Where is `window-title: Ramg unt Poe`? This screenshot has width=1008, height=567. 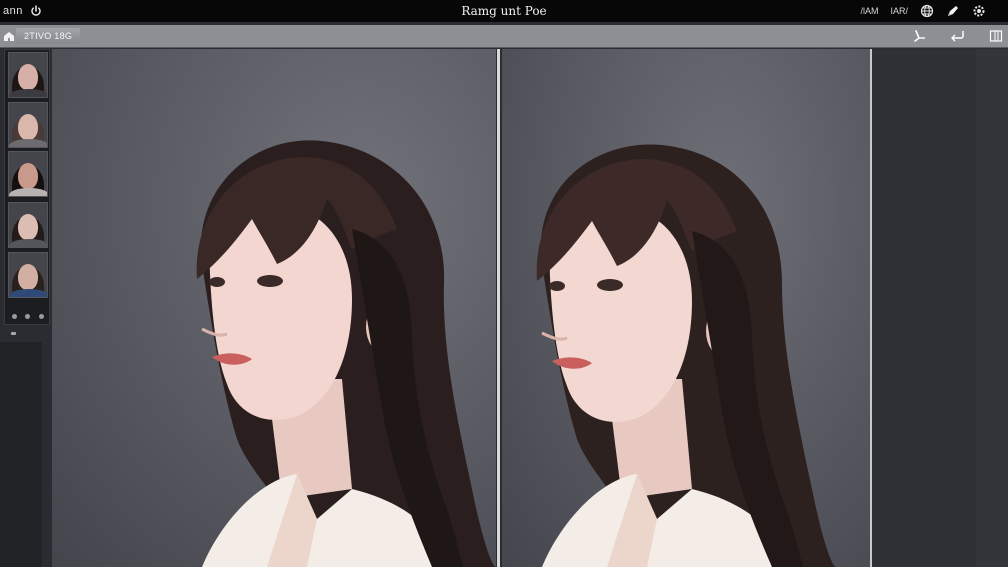 window-title: Ramg unt Poe is located at coordinates (504, 11).